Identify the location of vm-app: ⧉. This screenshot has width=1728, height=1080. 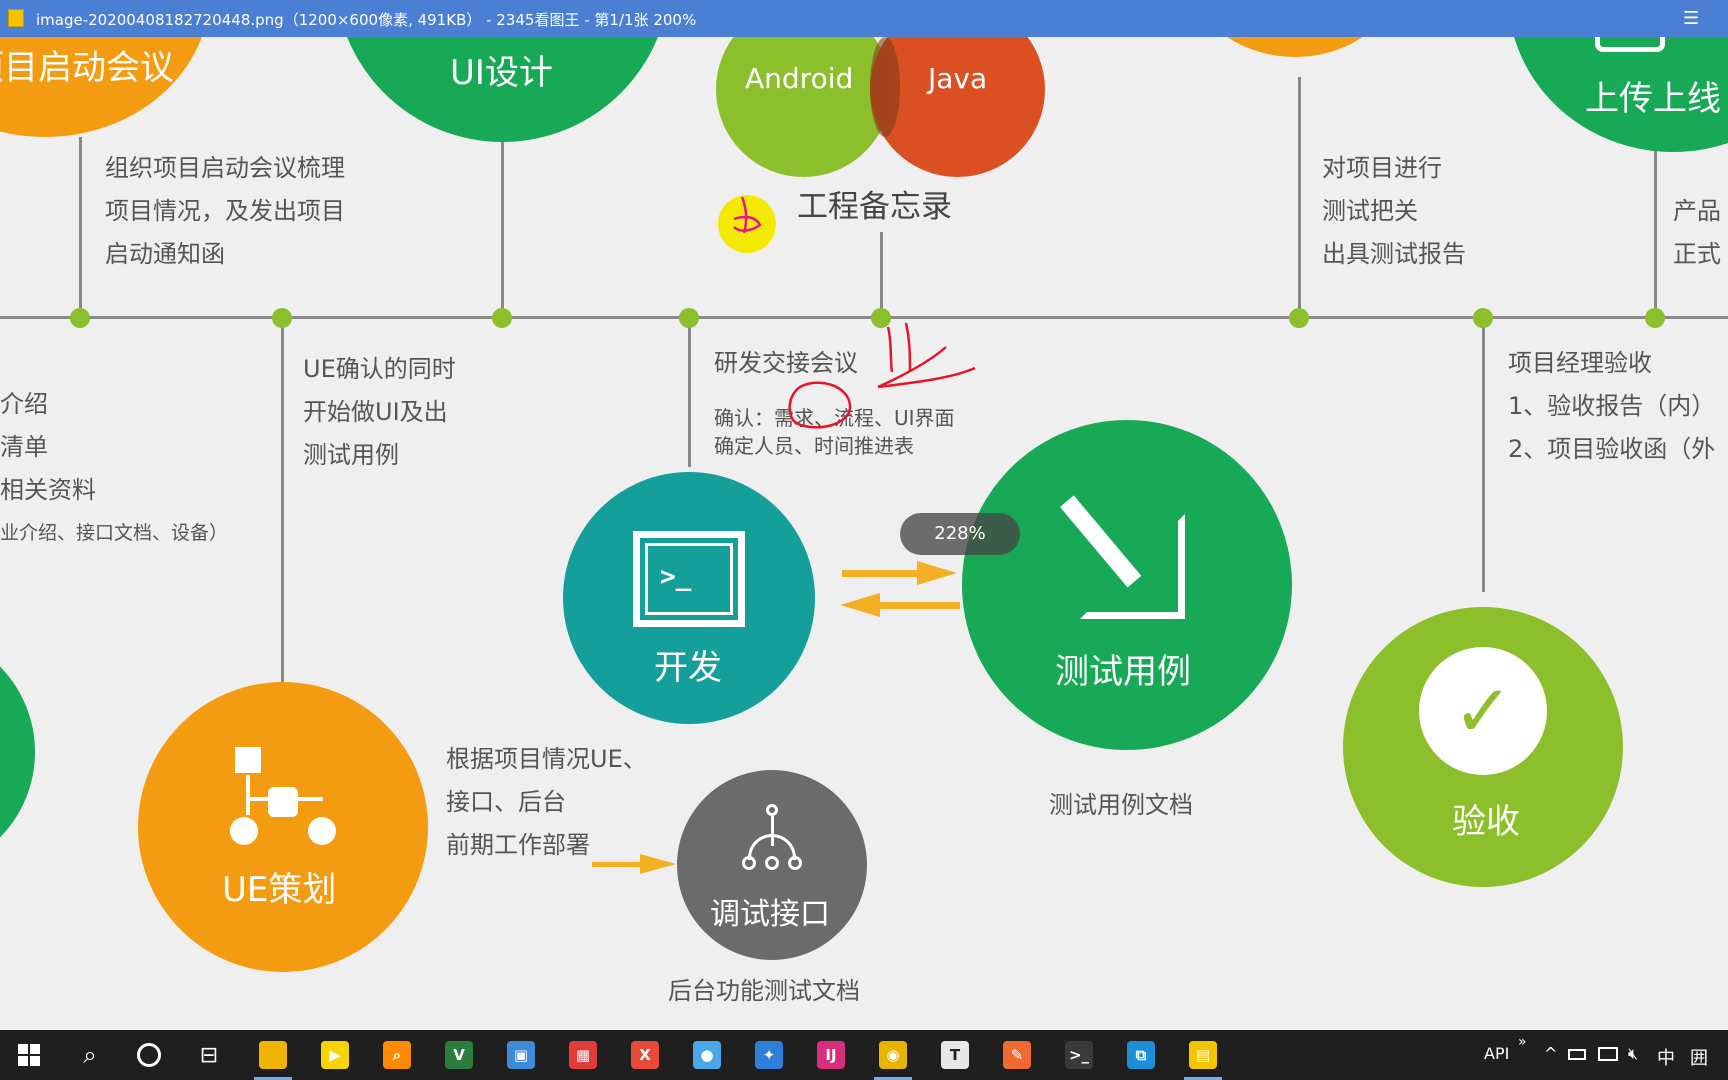
(1141, 1055).